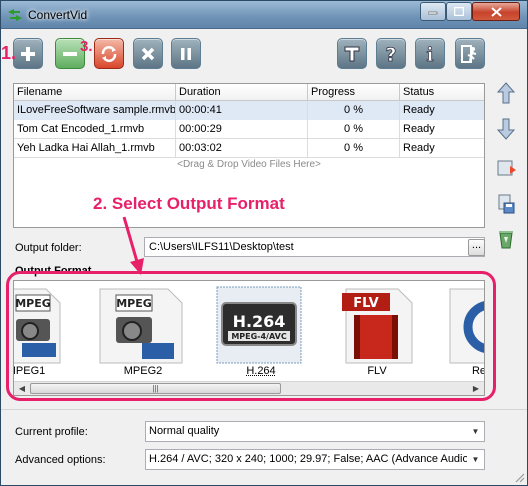 The height and width of the screenshot is (486, 528). I want to click on pause-icon, so click(186, 53).